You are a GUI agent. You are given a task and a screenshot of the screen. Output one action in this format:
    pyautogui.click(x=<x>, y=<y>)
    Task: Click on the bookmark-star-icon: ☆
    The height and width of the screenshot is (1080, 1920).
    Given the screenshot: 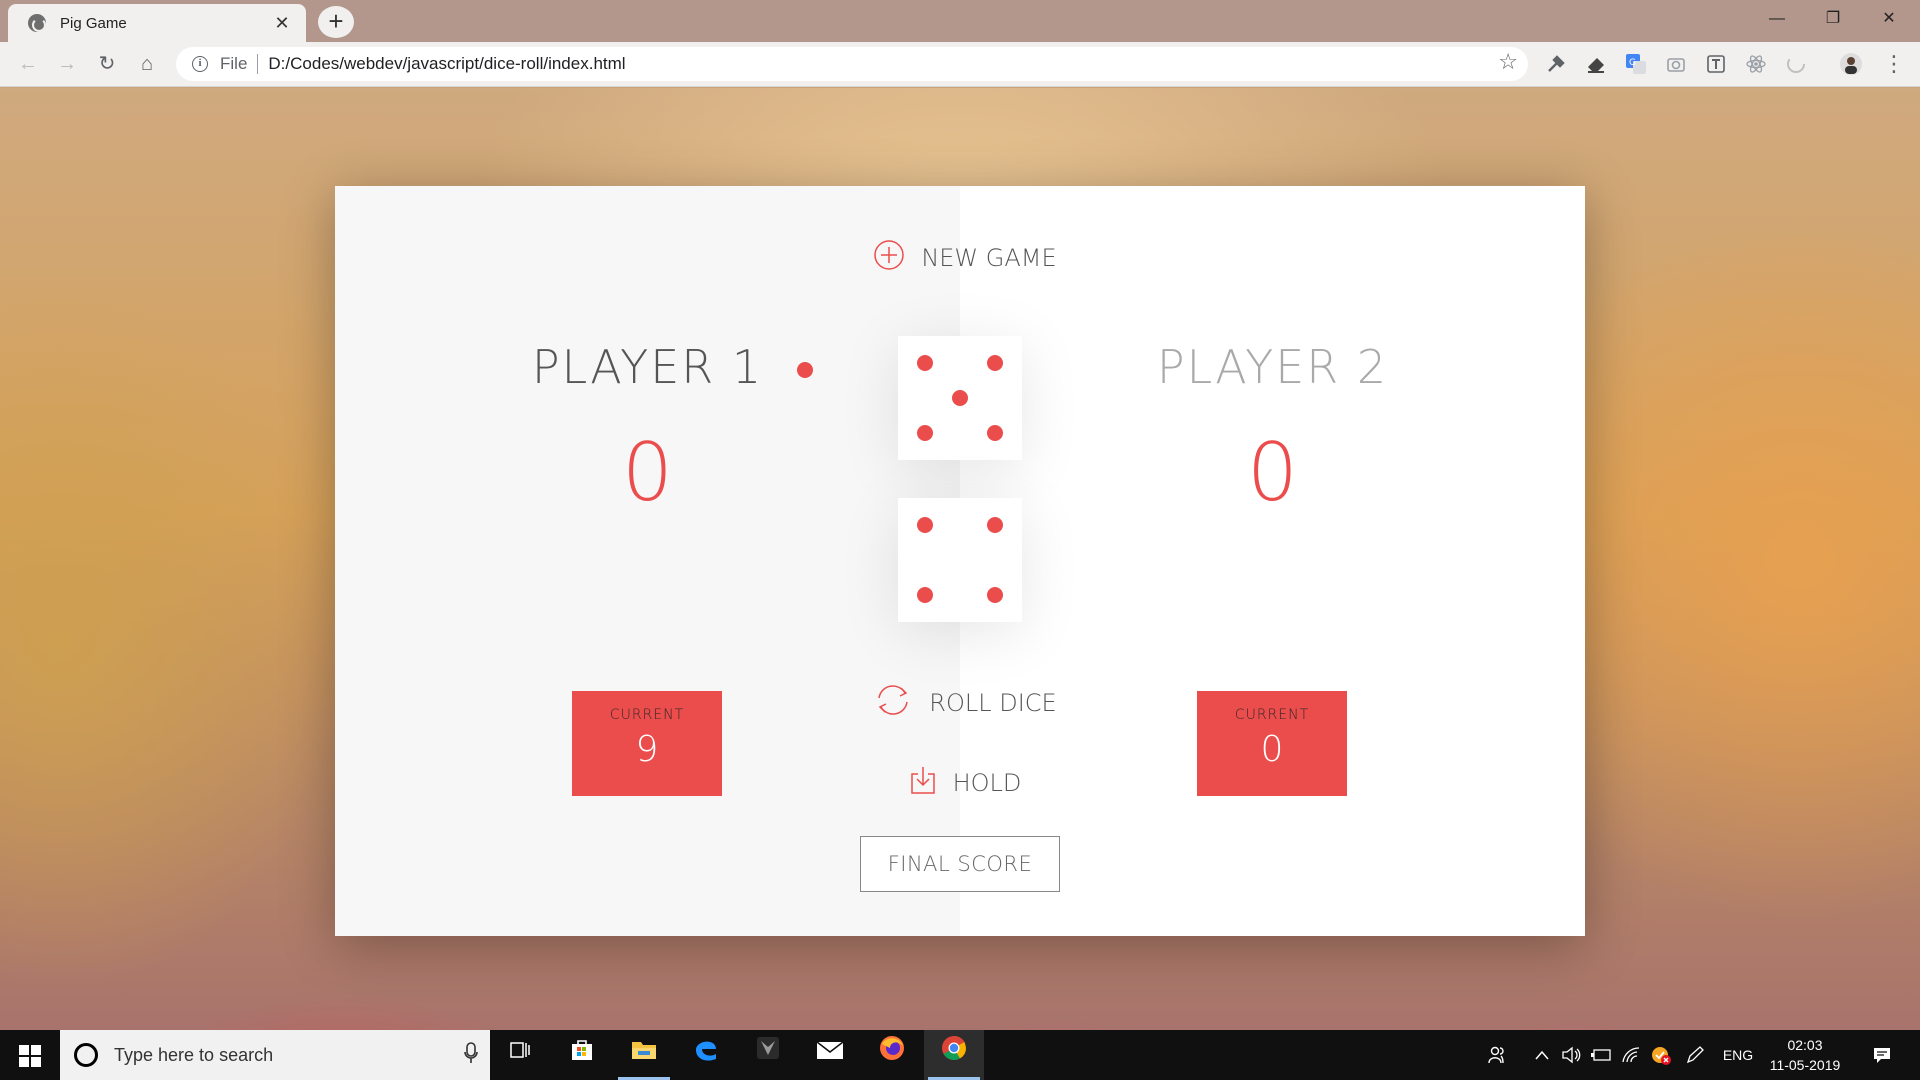 What is the action you would take?
    pyautogui.click(x=1508, y=62)
    